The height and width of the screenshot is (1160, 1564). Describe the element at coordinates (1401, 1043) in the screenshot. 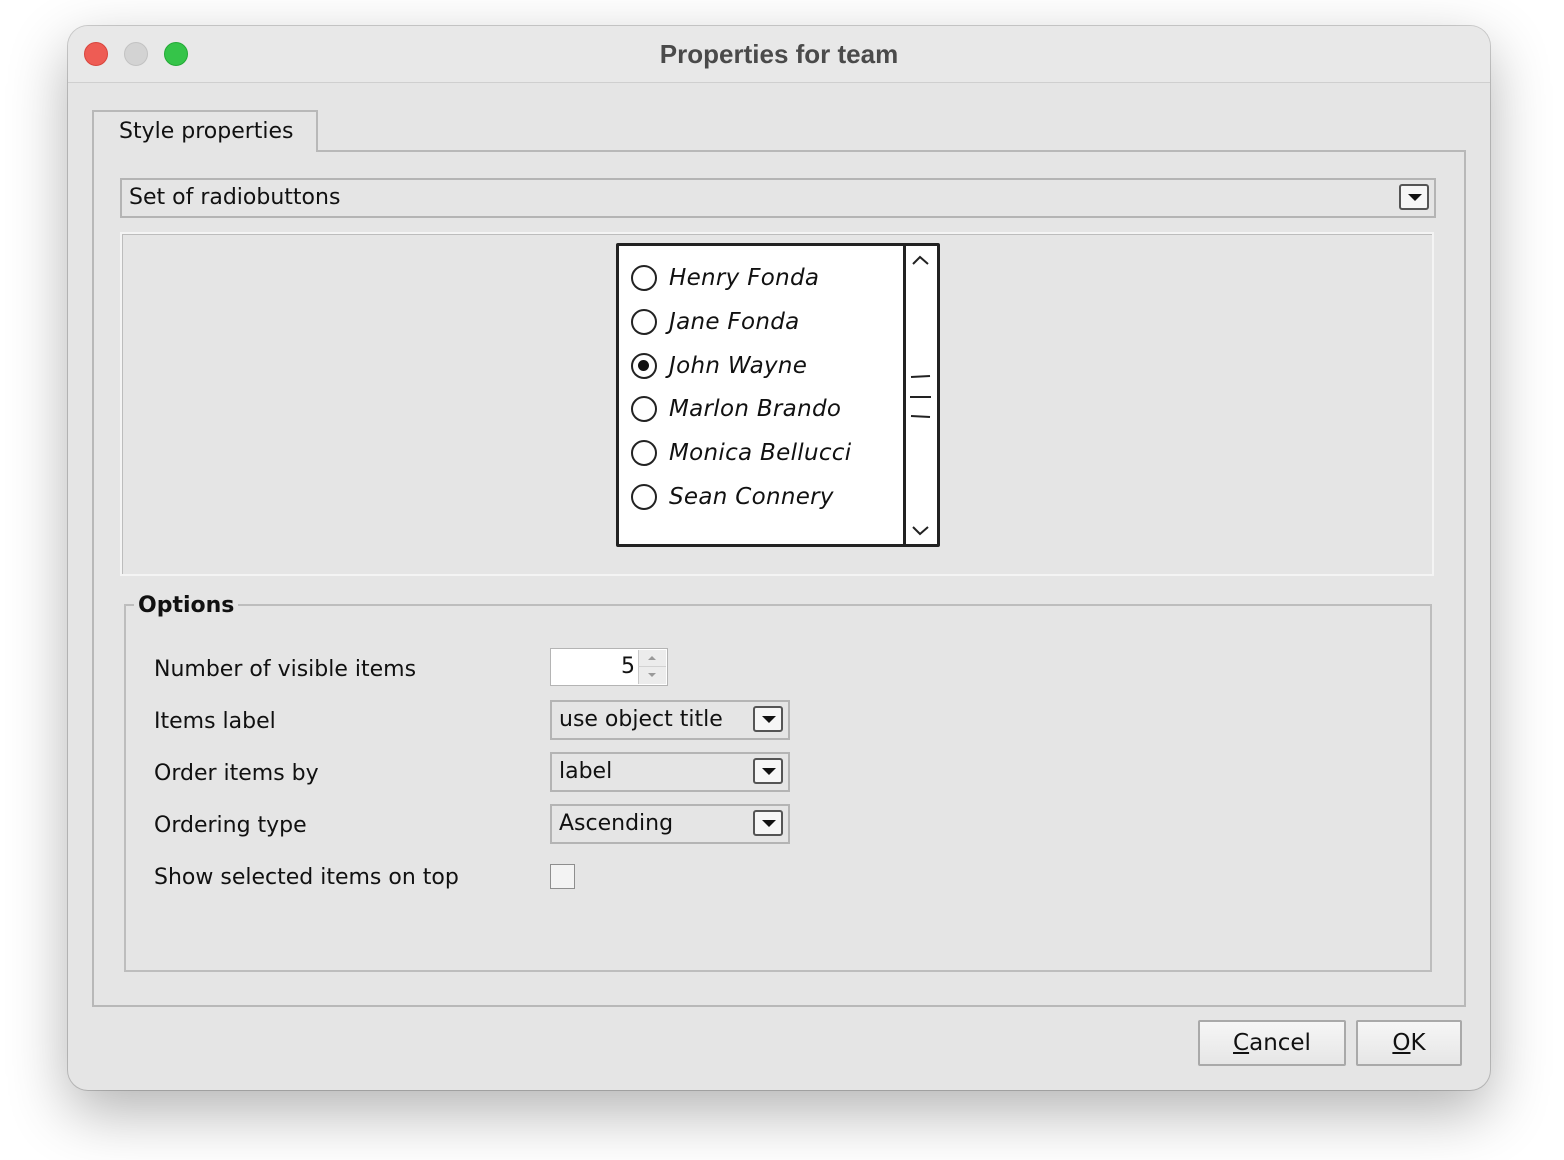

I see `ok-mnemonic: O` at that location.